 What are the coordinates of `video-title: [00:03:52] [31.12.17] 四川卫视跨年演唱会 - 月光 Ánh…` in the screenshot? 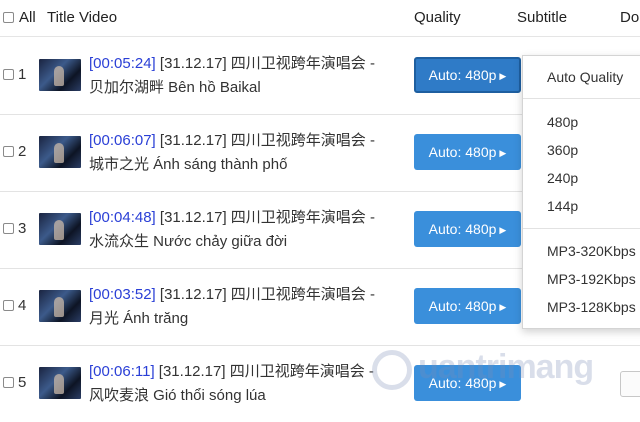 It's located at (249, 307).